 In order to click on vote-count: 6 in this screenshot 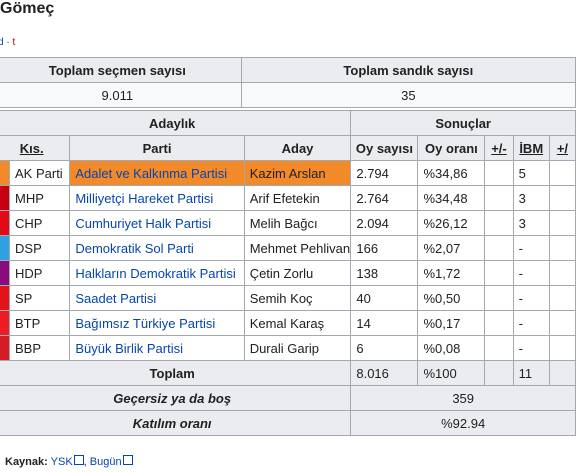, I will do `click(384, 348)`.